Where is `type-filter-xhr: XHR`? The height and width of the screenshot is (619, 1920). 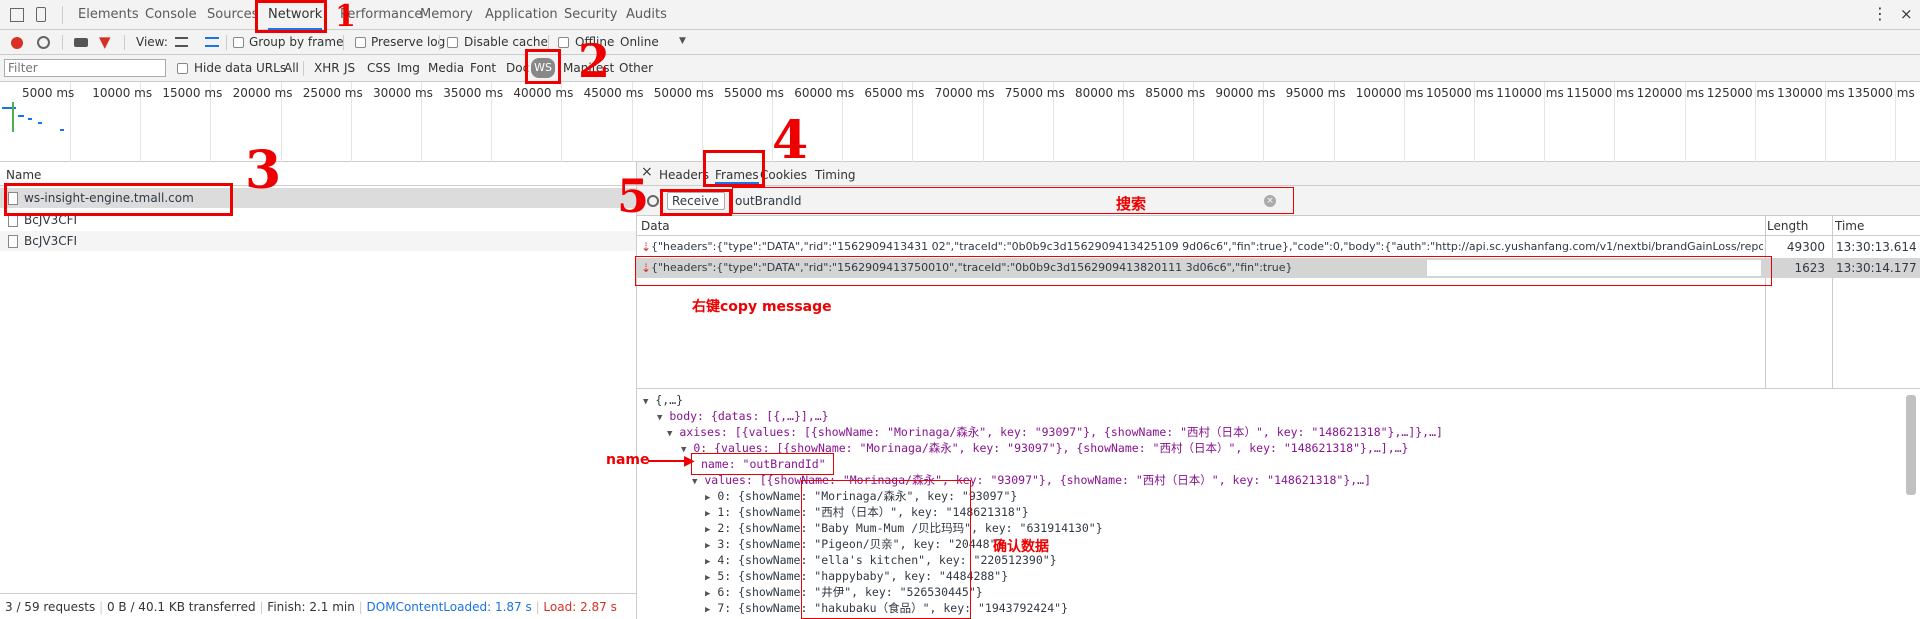
type-filter-xhr: XHR is located at coordinates (327, 68).